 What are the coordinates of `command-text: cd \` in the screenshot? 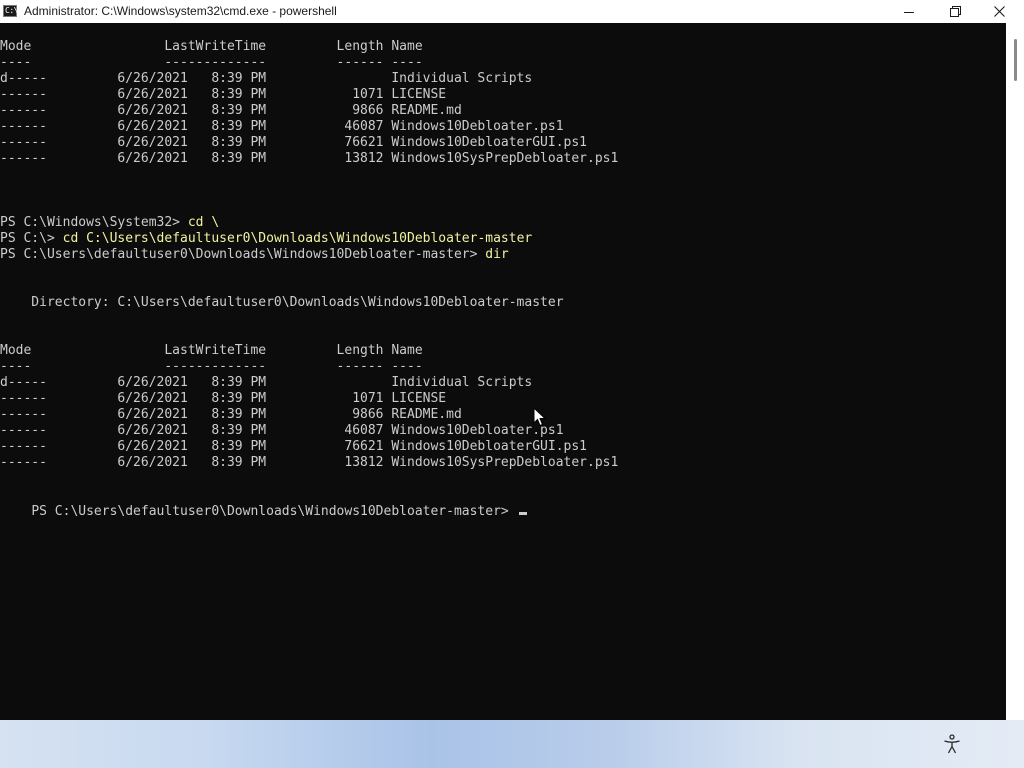 It's located at (203, 222).